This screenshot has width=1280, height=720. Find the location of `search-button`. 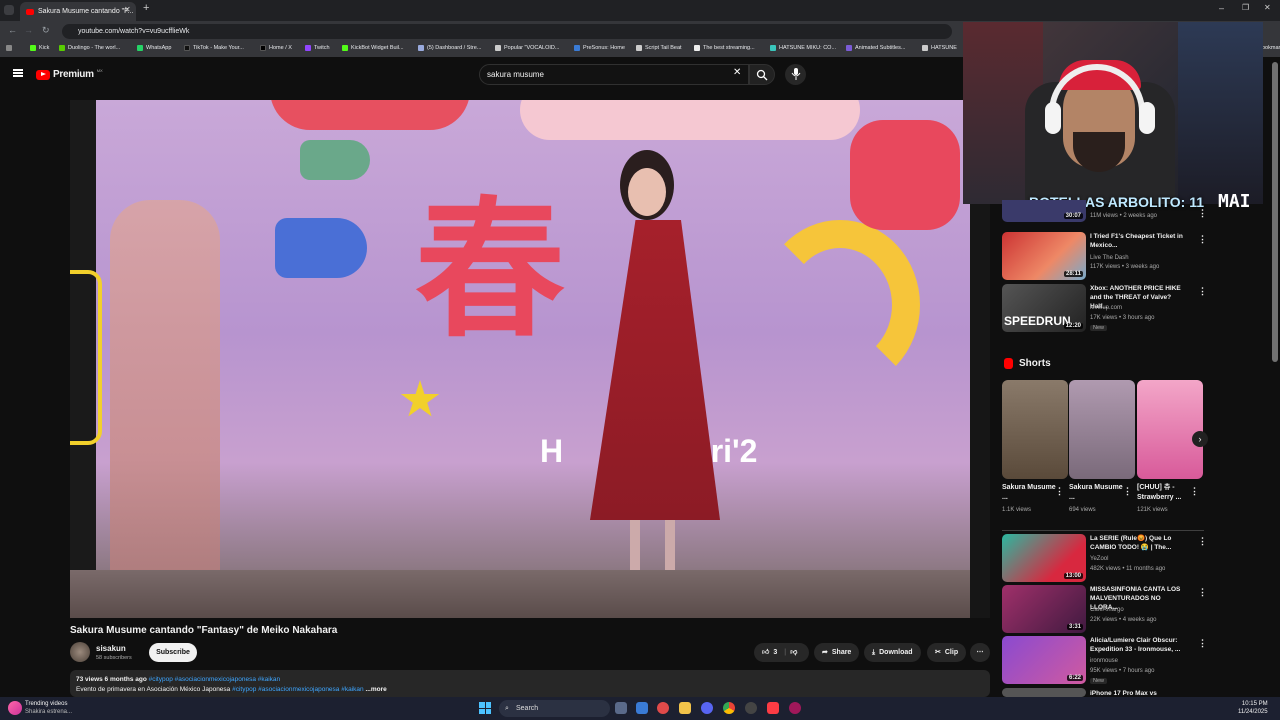

search-button is located at coordinates (762, 74).